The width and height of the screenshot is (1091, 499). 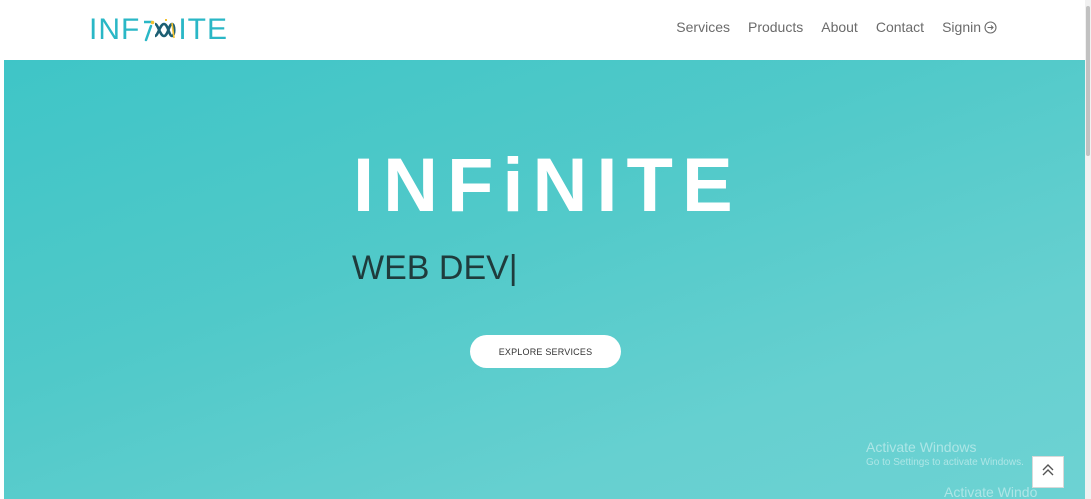 What do you see at coordinates (990, 27) in the screenshot?
I see `signin-arrow-icon` at bounding box center [990, 27].